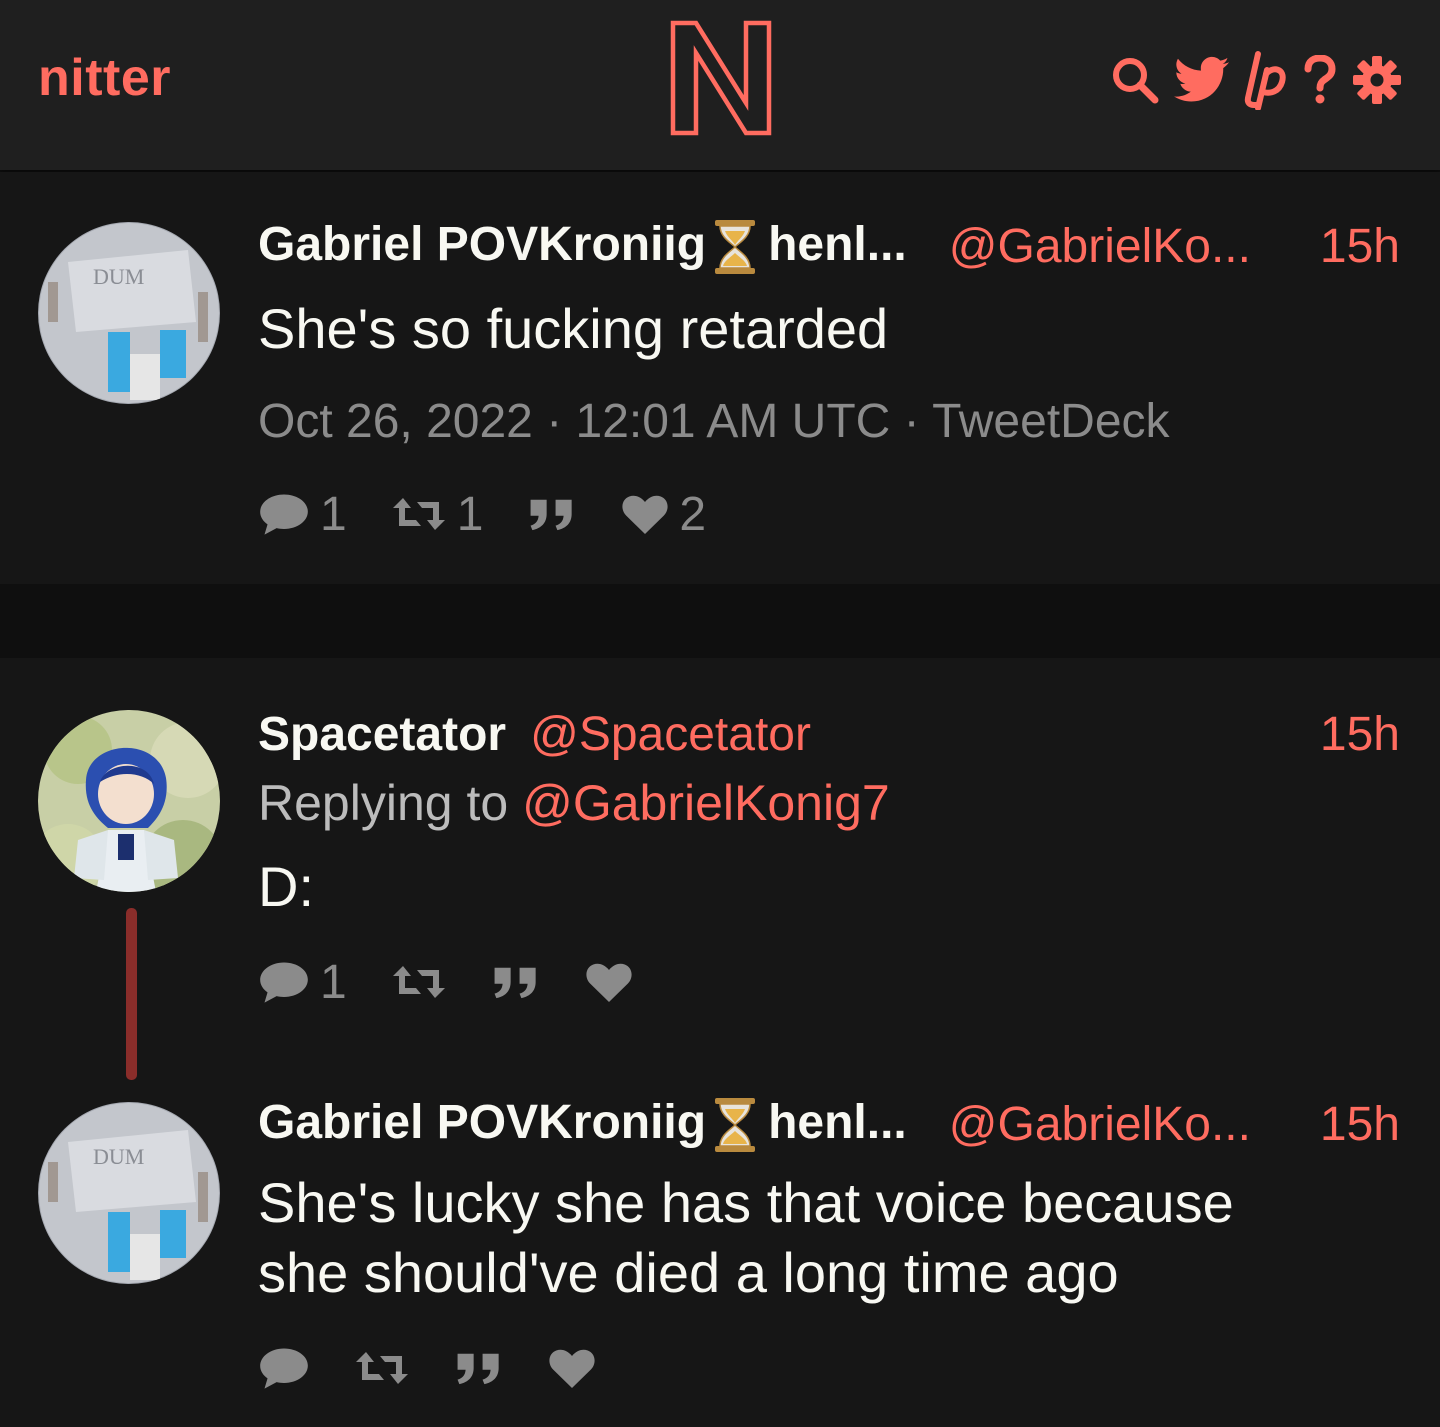  I want to click on tweet-content: She's so fucking retarded, so click(573, 328).